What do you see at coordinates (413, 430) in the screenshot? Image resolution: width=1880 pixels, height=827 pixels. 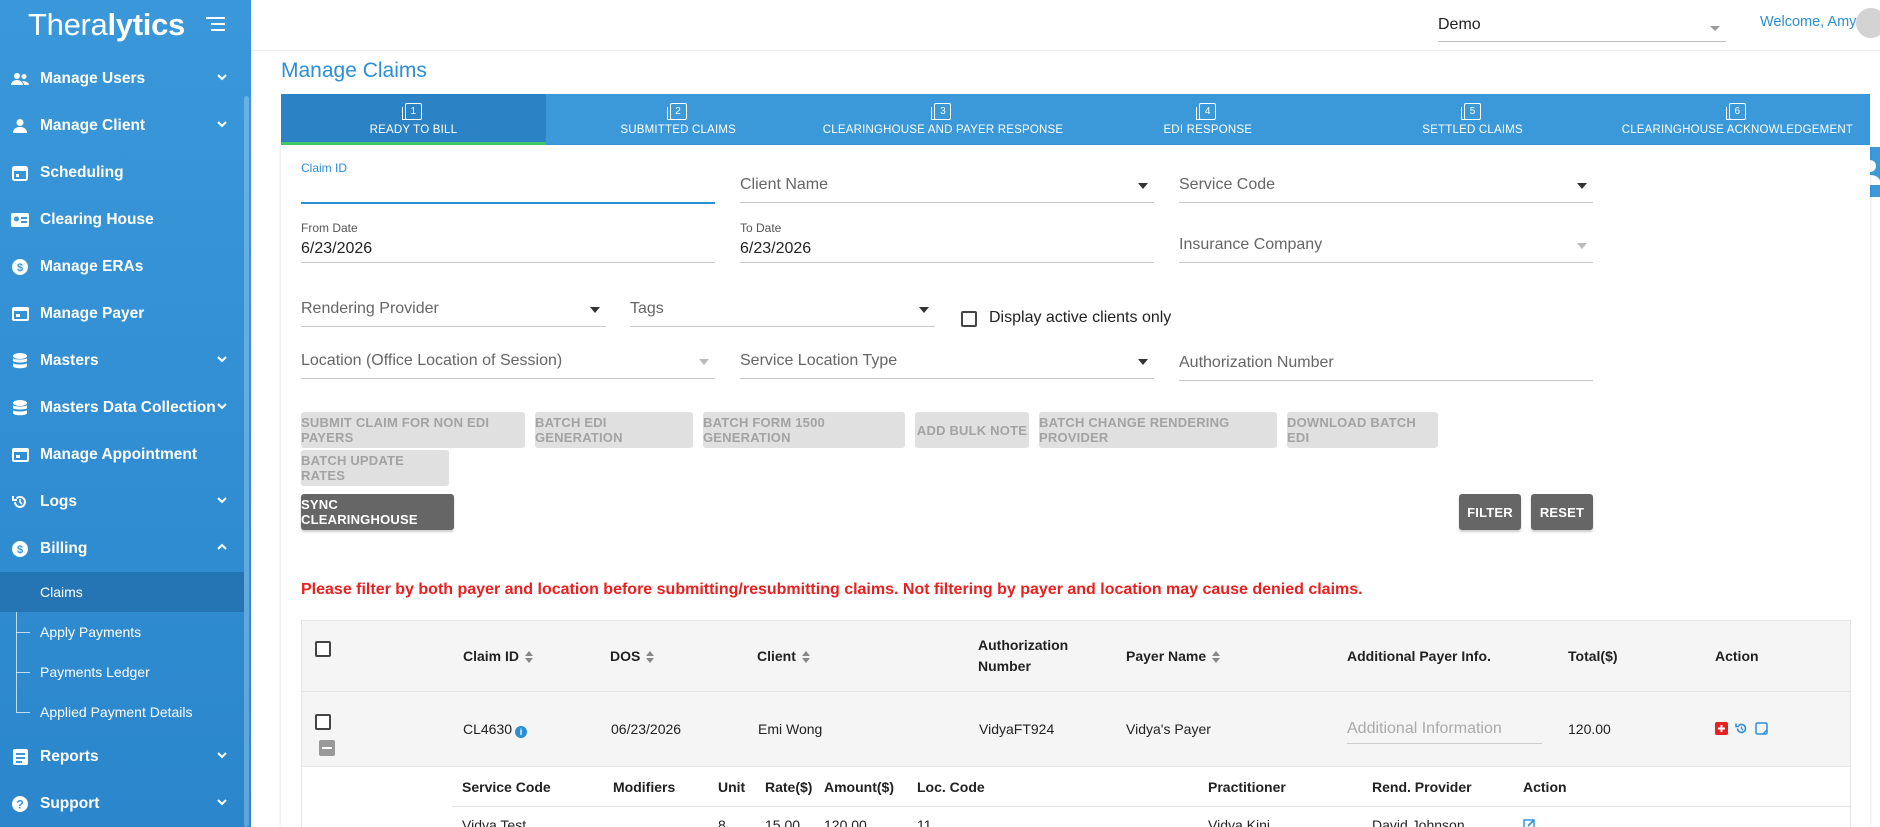 I see `submit-non-edi-button: SUBMIT CLAIM FOR NON EDI PAYERS` at bounding box center [413, 430].